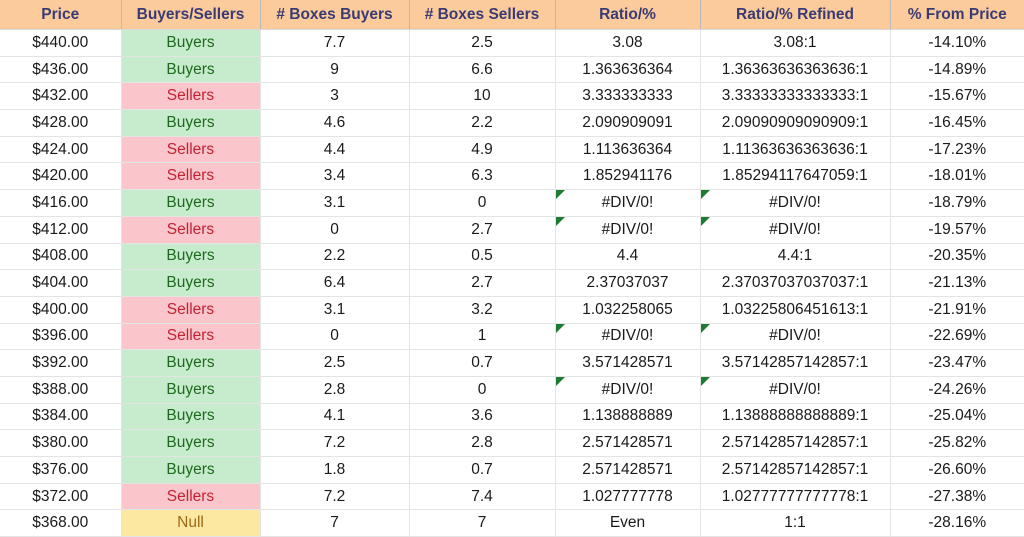 The width and height of the screenshot is (1024, 537). Describe the element at coordinates (957, 470) in the screenshot. I see `cell-frompx: -26.60%` at that location.